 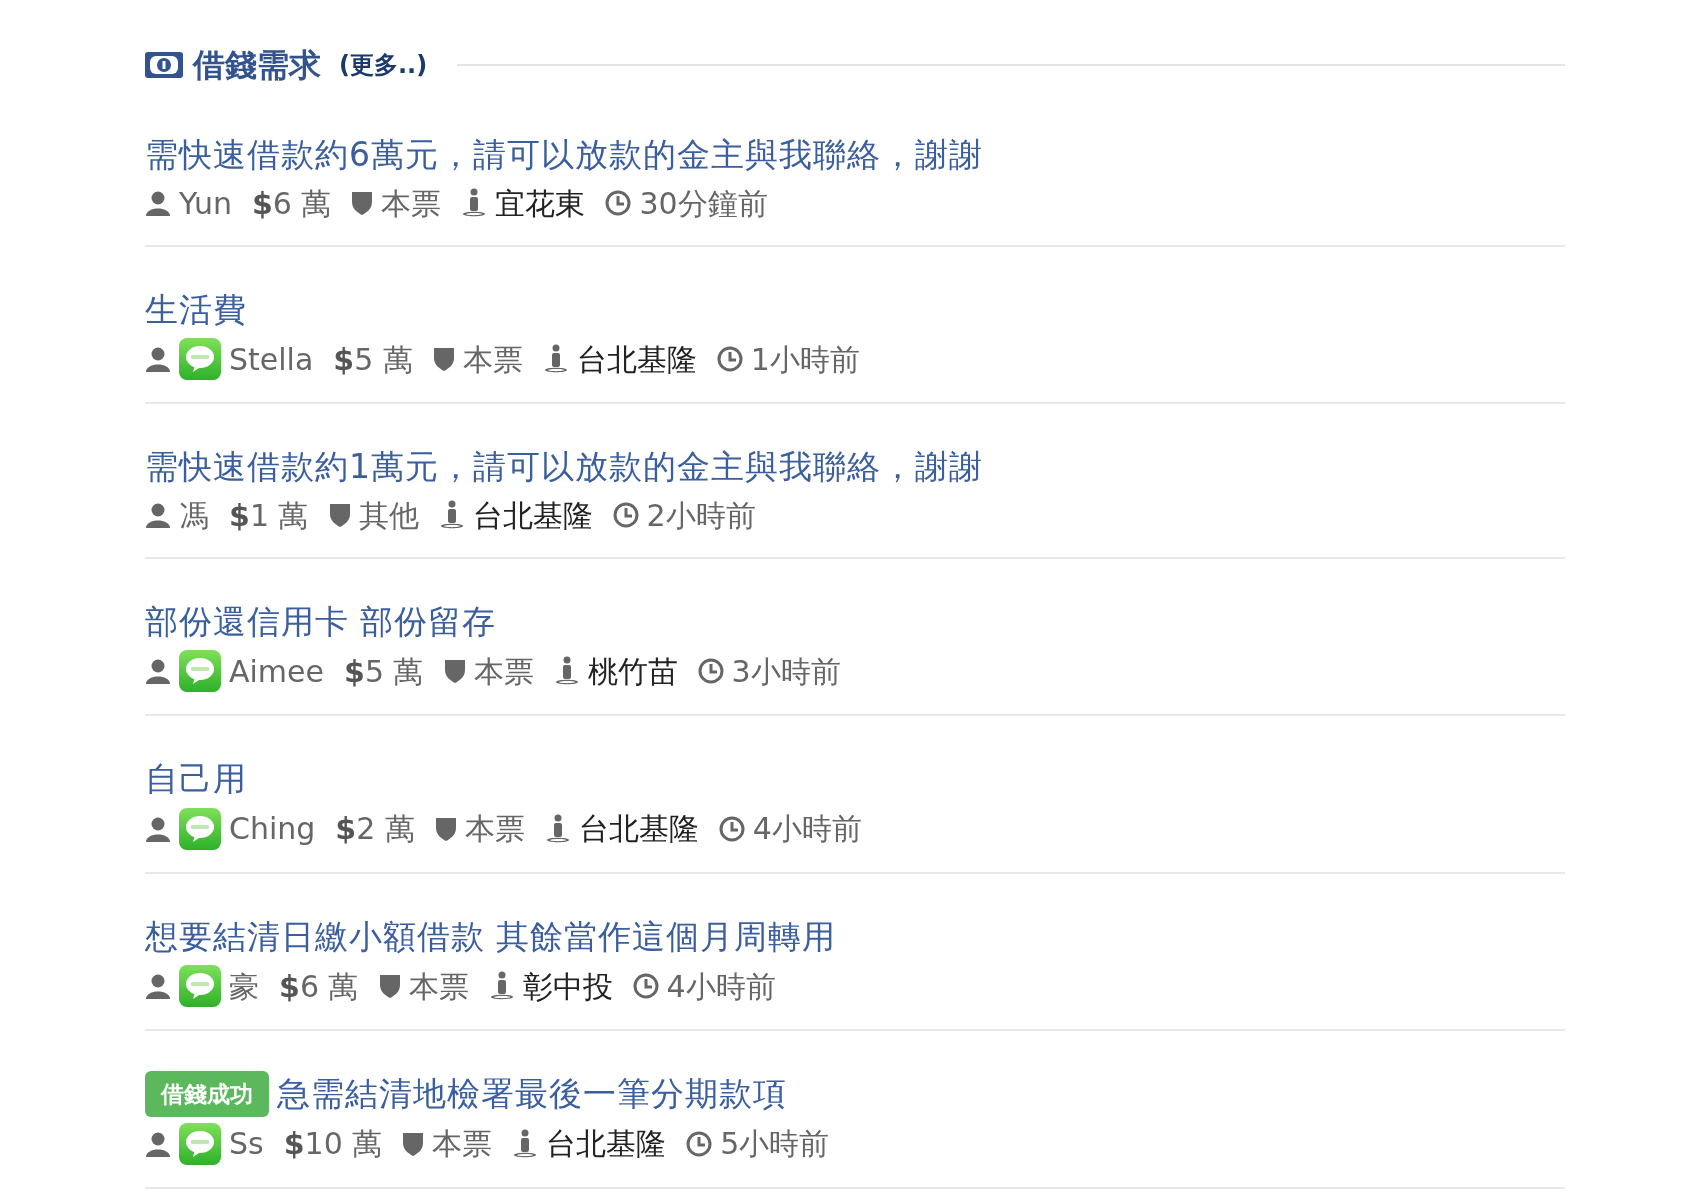 What do you see at coordinates (567, 986) in the screenshot?
I see `region: 彰中投` at bounding box center [567, 986].